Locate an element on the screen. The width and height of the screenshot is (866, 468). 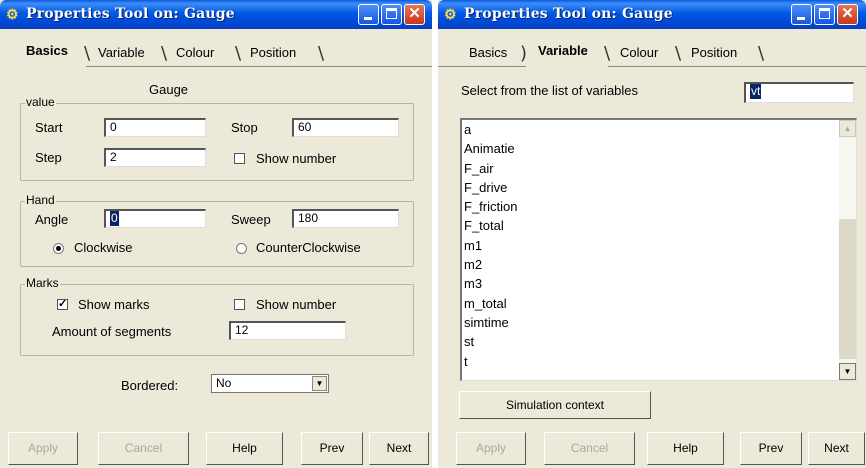
bordered-value: No is located at coordinates (224, 383).